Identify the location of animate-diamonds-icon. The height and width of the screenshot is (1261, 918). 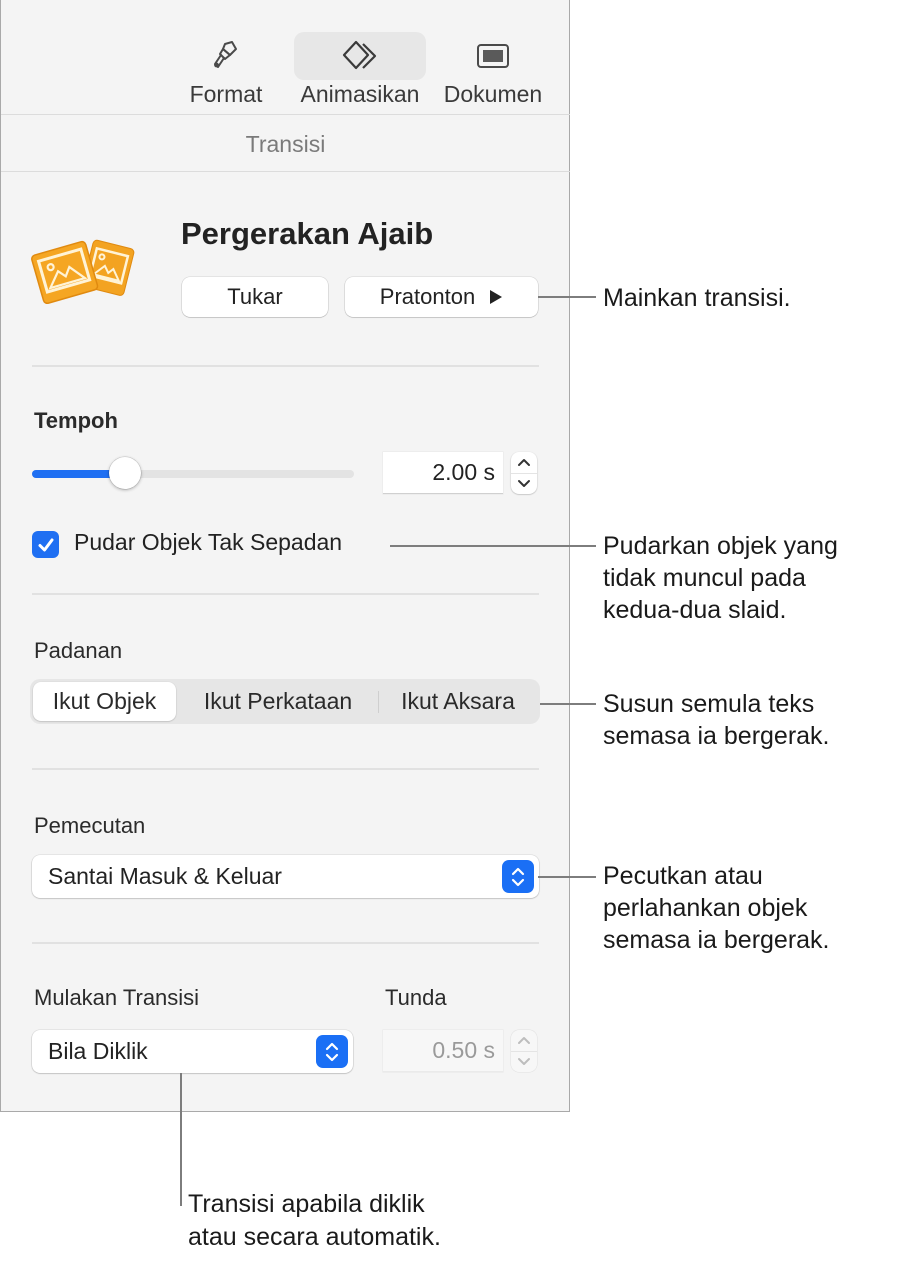
(360, 56).